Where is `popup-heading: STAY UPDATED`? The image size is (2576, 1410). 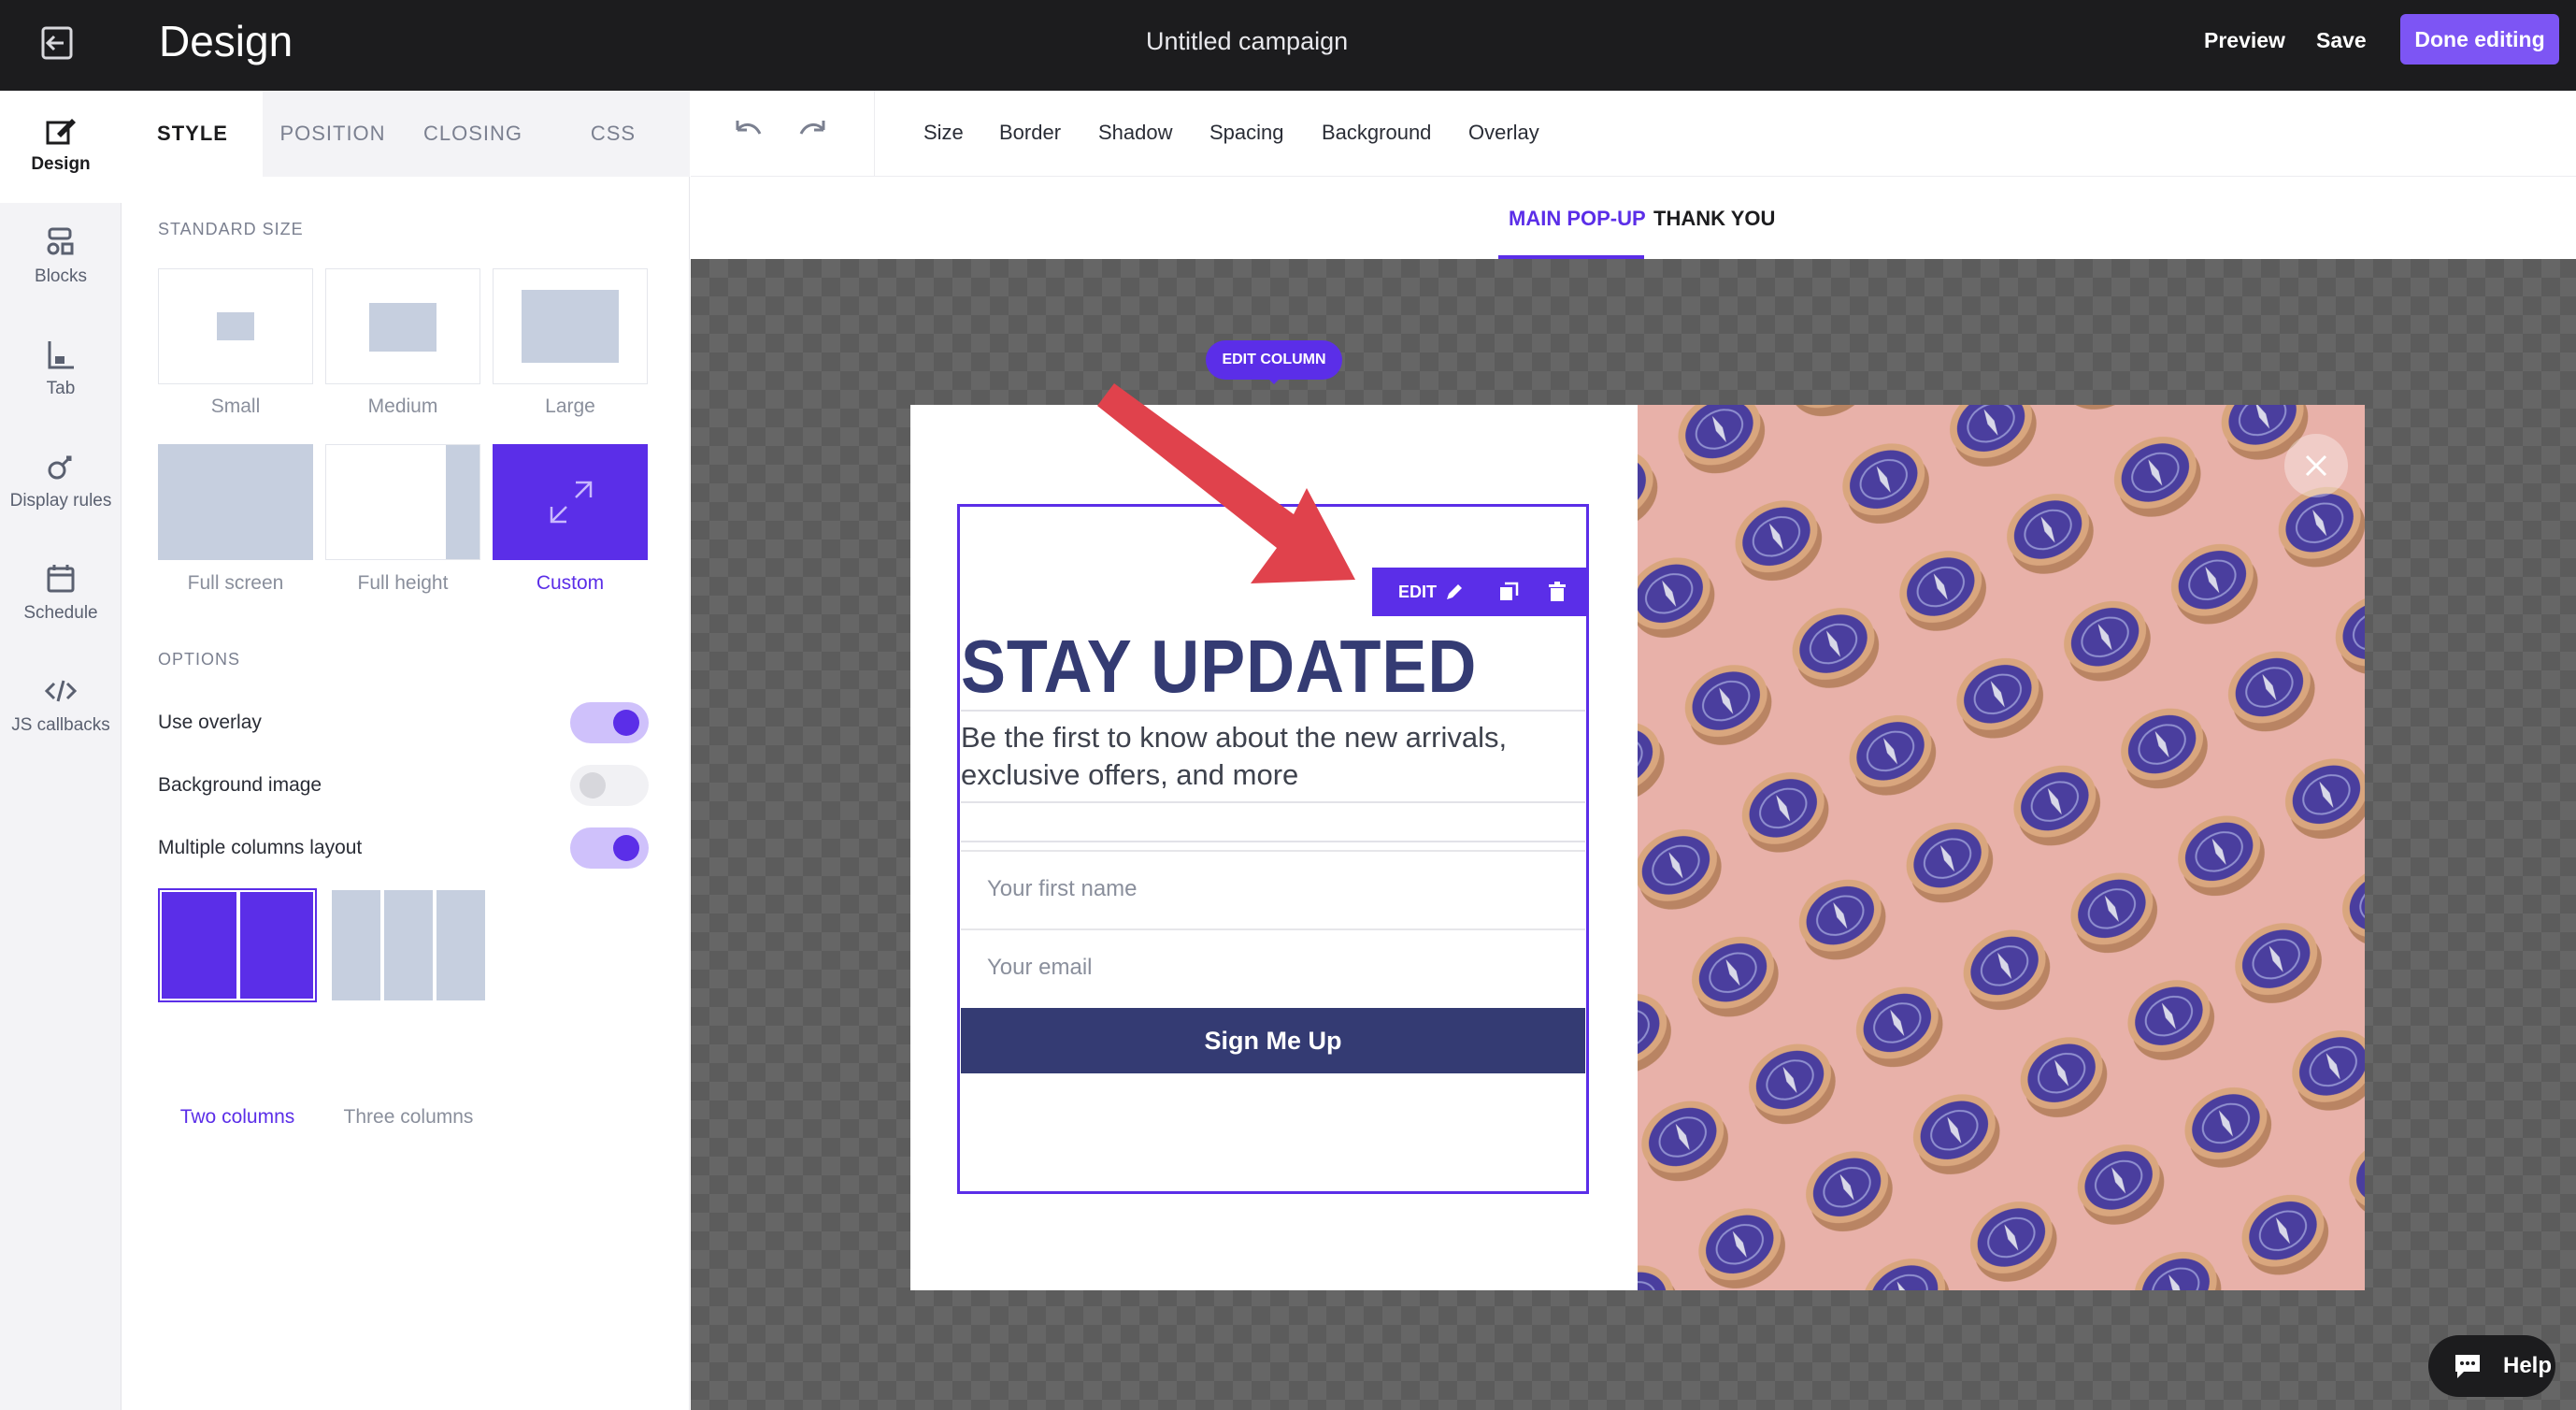 popup-heading: STAY UPDATED is located at coordinates (1219, 666).